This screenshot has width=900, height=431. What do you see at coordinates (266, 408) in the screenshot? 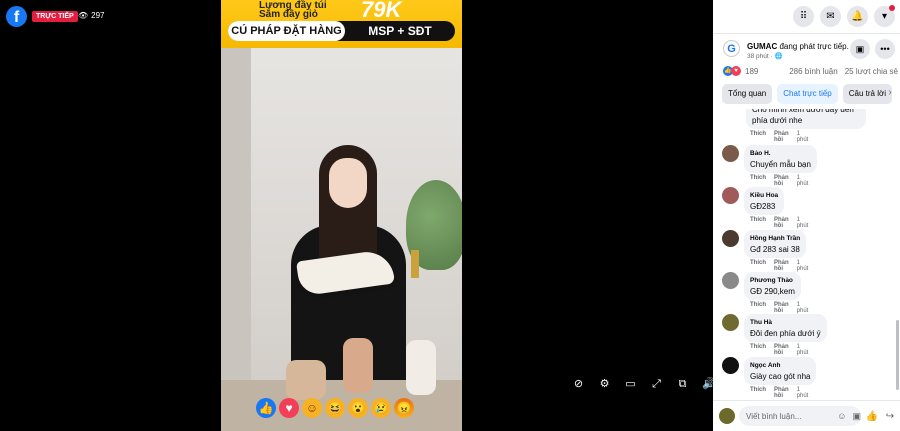
I see `like-reaction-icon: 👍` at bounding box center [266, 408].